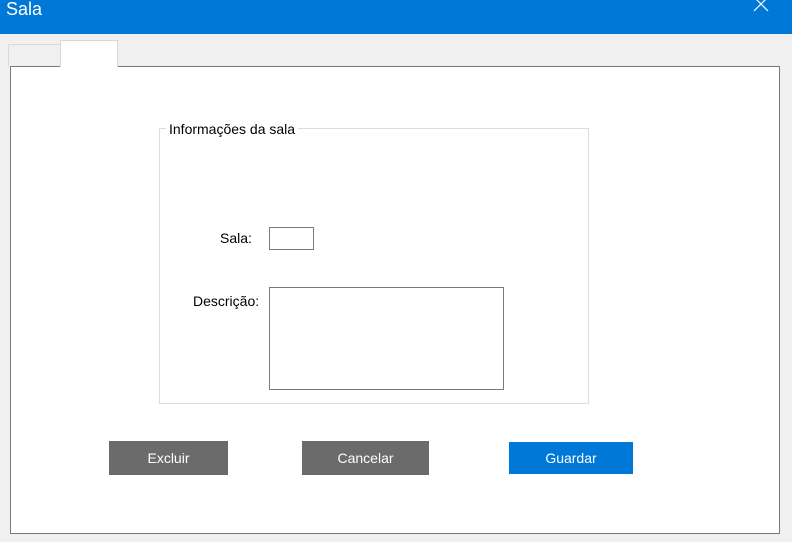  I want to click on close-button, so click(761, 7).